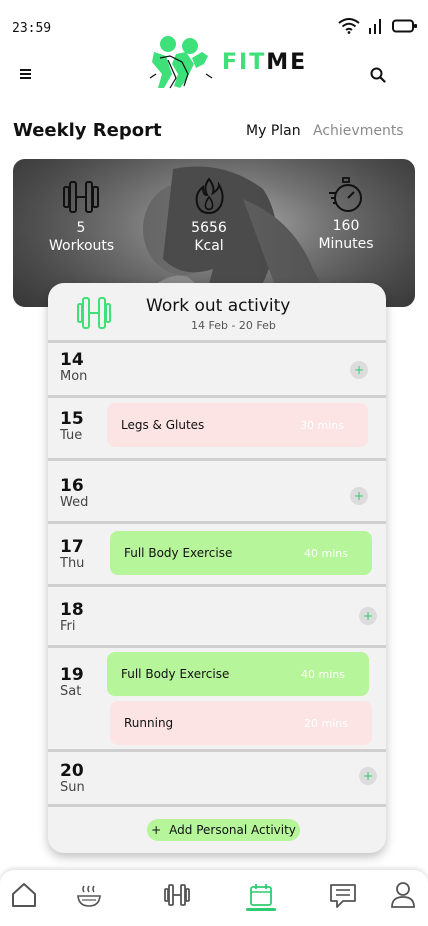  Describe the element at coordinates (89, 895) in the screenshot. I see `food-bowl-icon` at that location.